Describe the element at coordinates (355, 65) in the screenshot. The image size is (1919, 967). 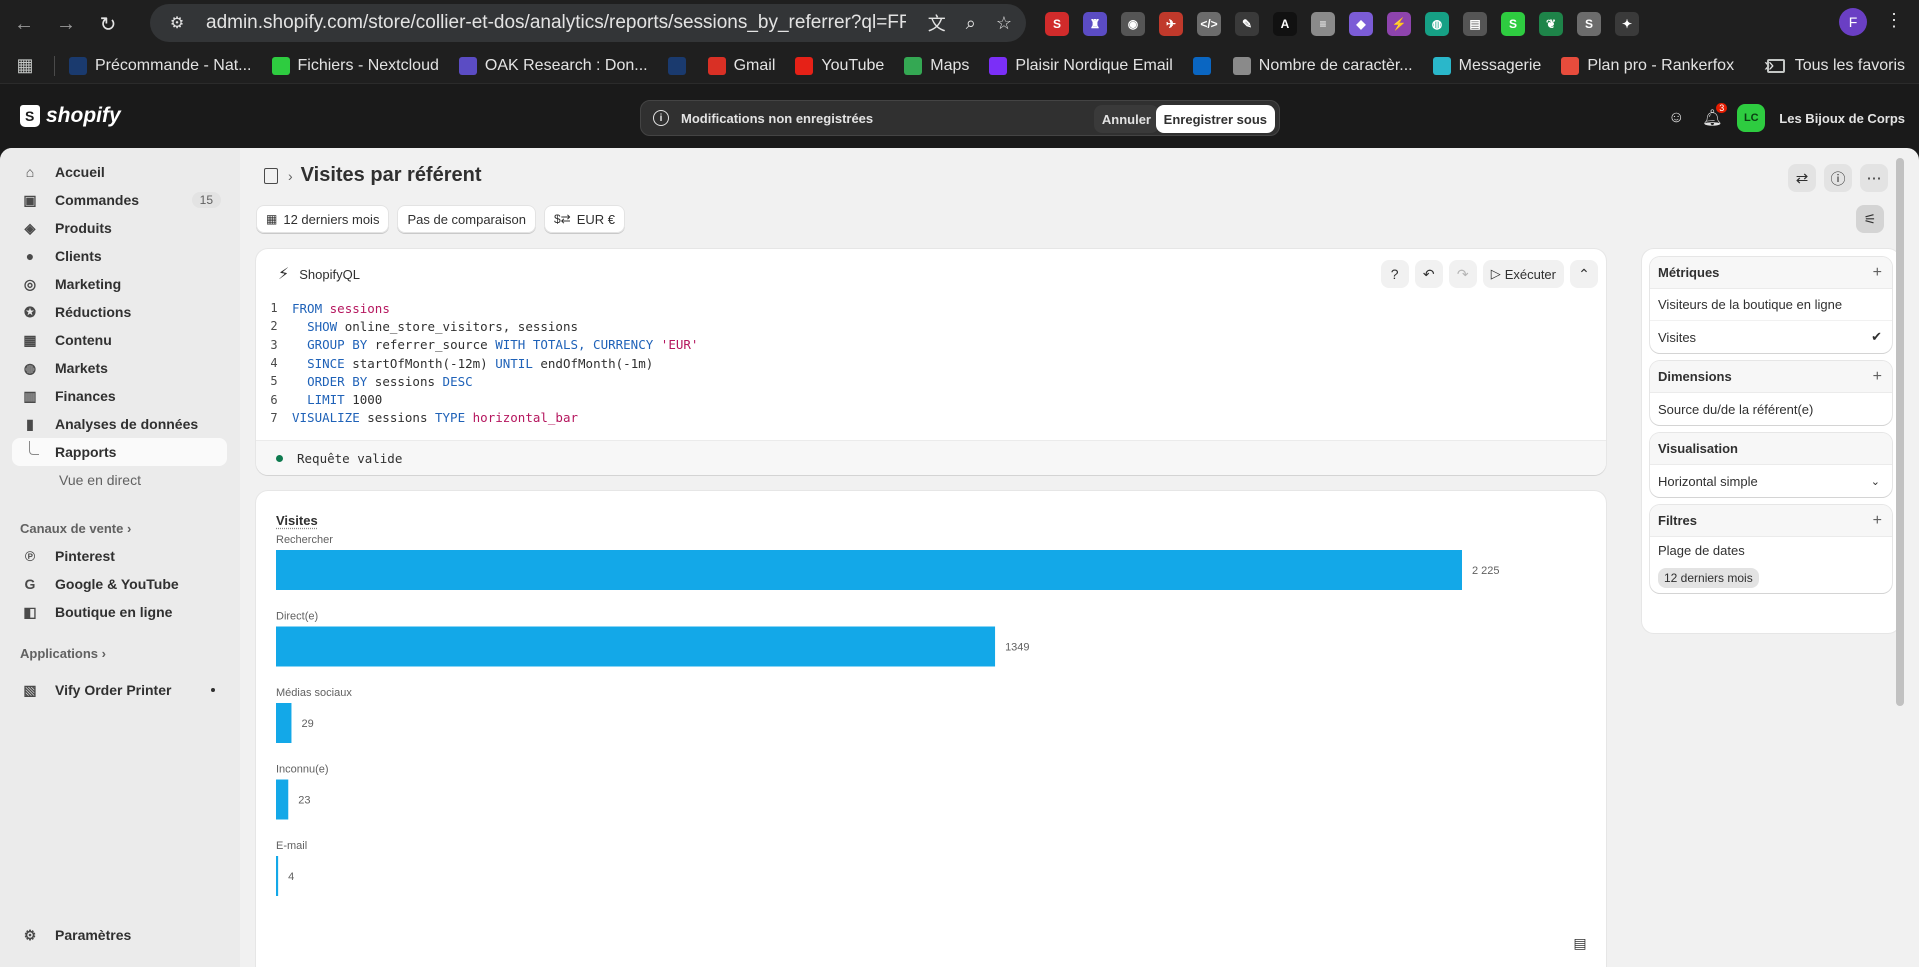
I see `bookmark-item: Fichiers - Nextcloud` at that location.